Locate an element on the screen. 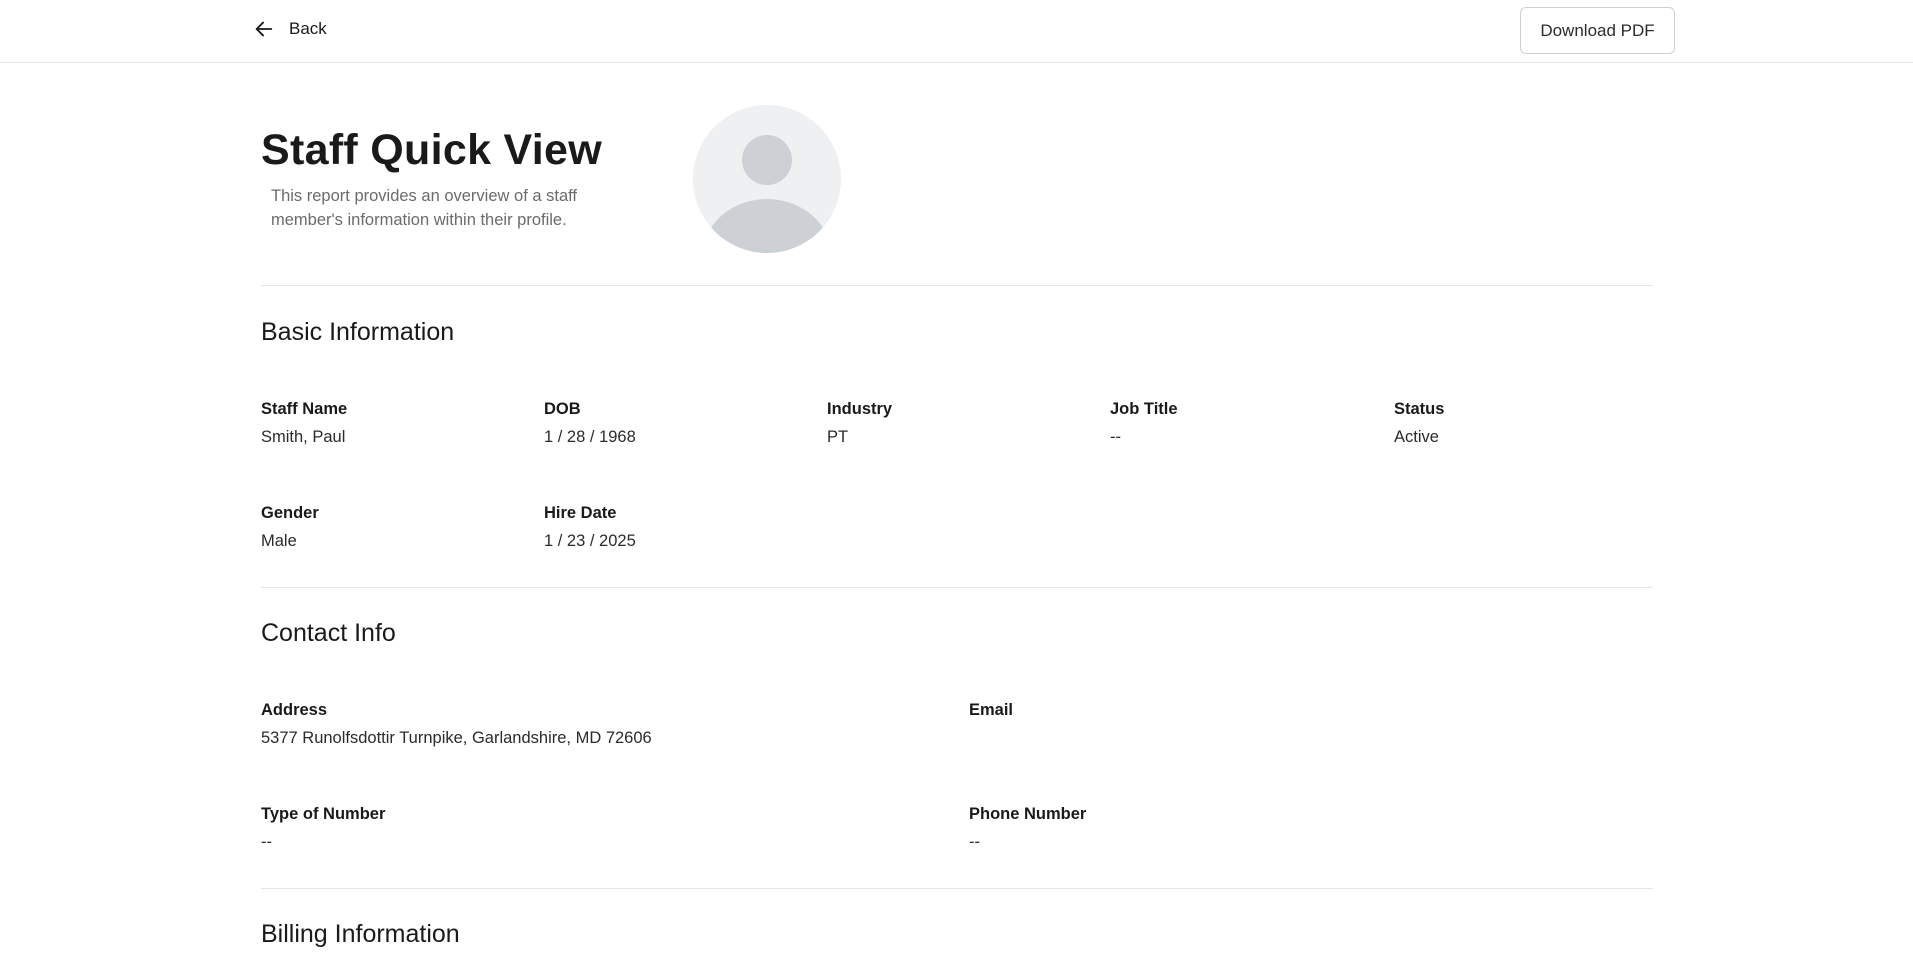 This screenshot has width=1913, height=962. field-label: Email is located at coordinates (991, 710).